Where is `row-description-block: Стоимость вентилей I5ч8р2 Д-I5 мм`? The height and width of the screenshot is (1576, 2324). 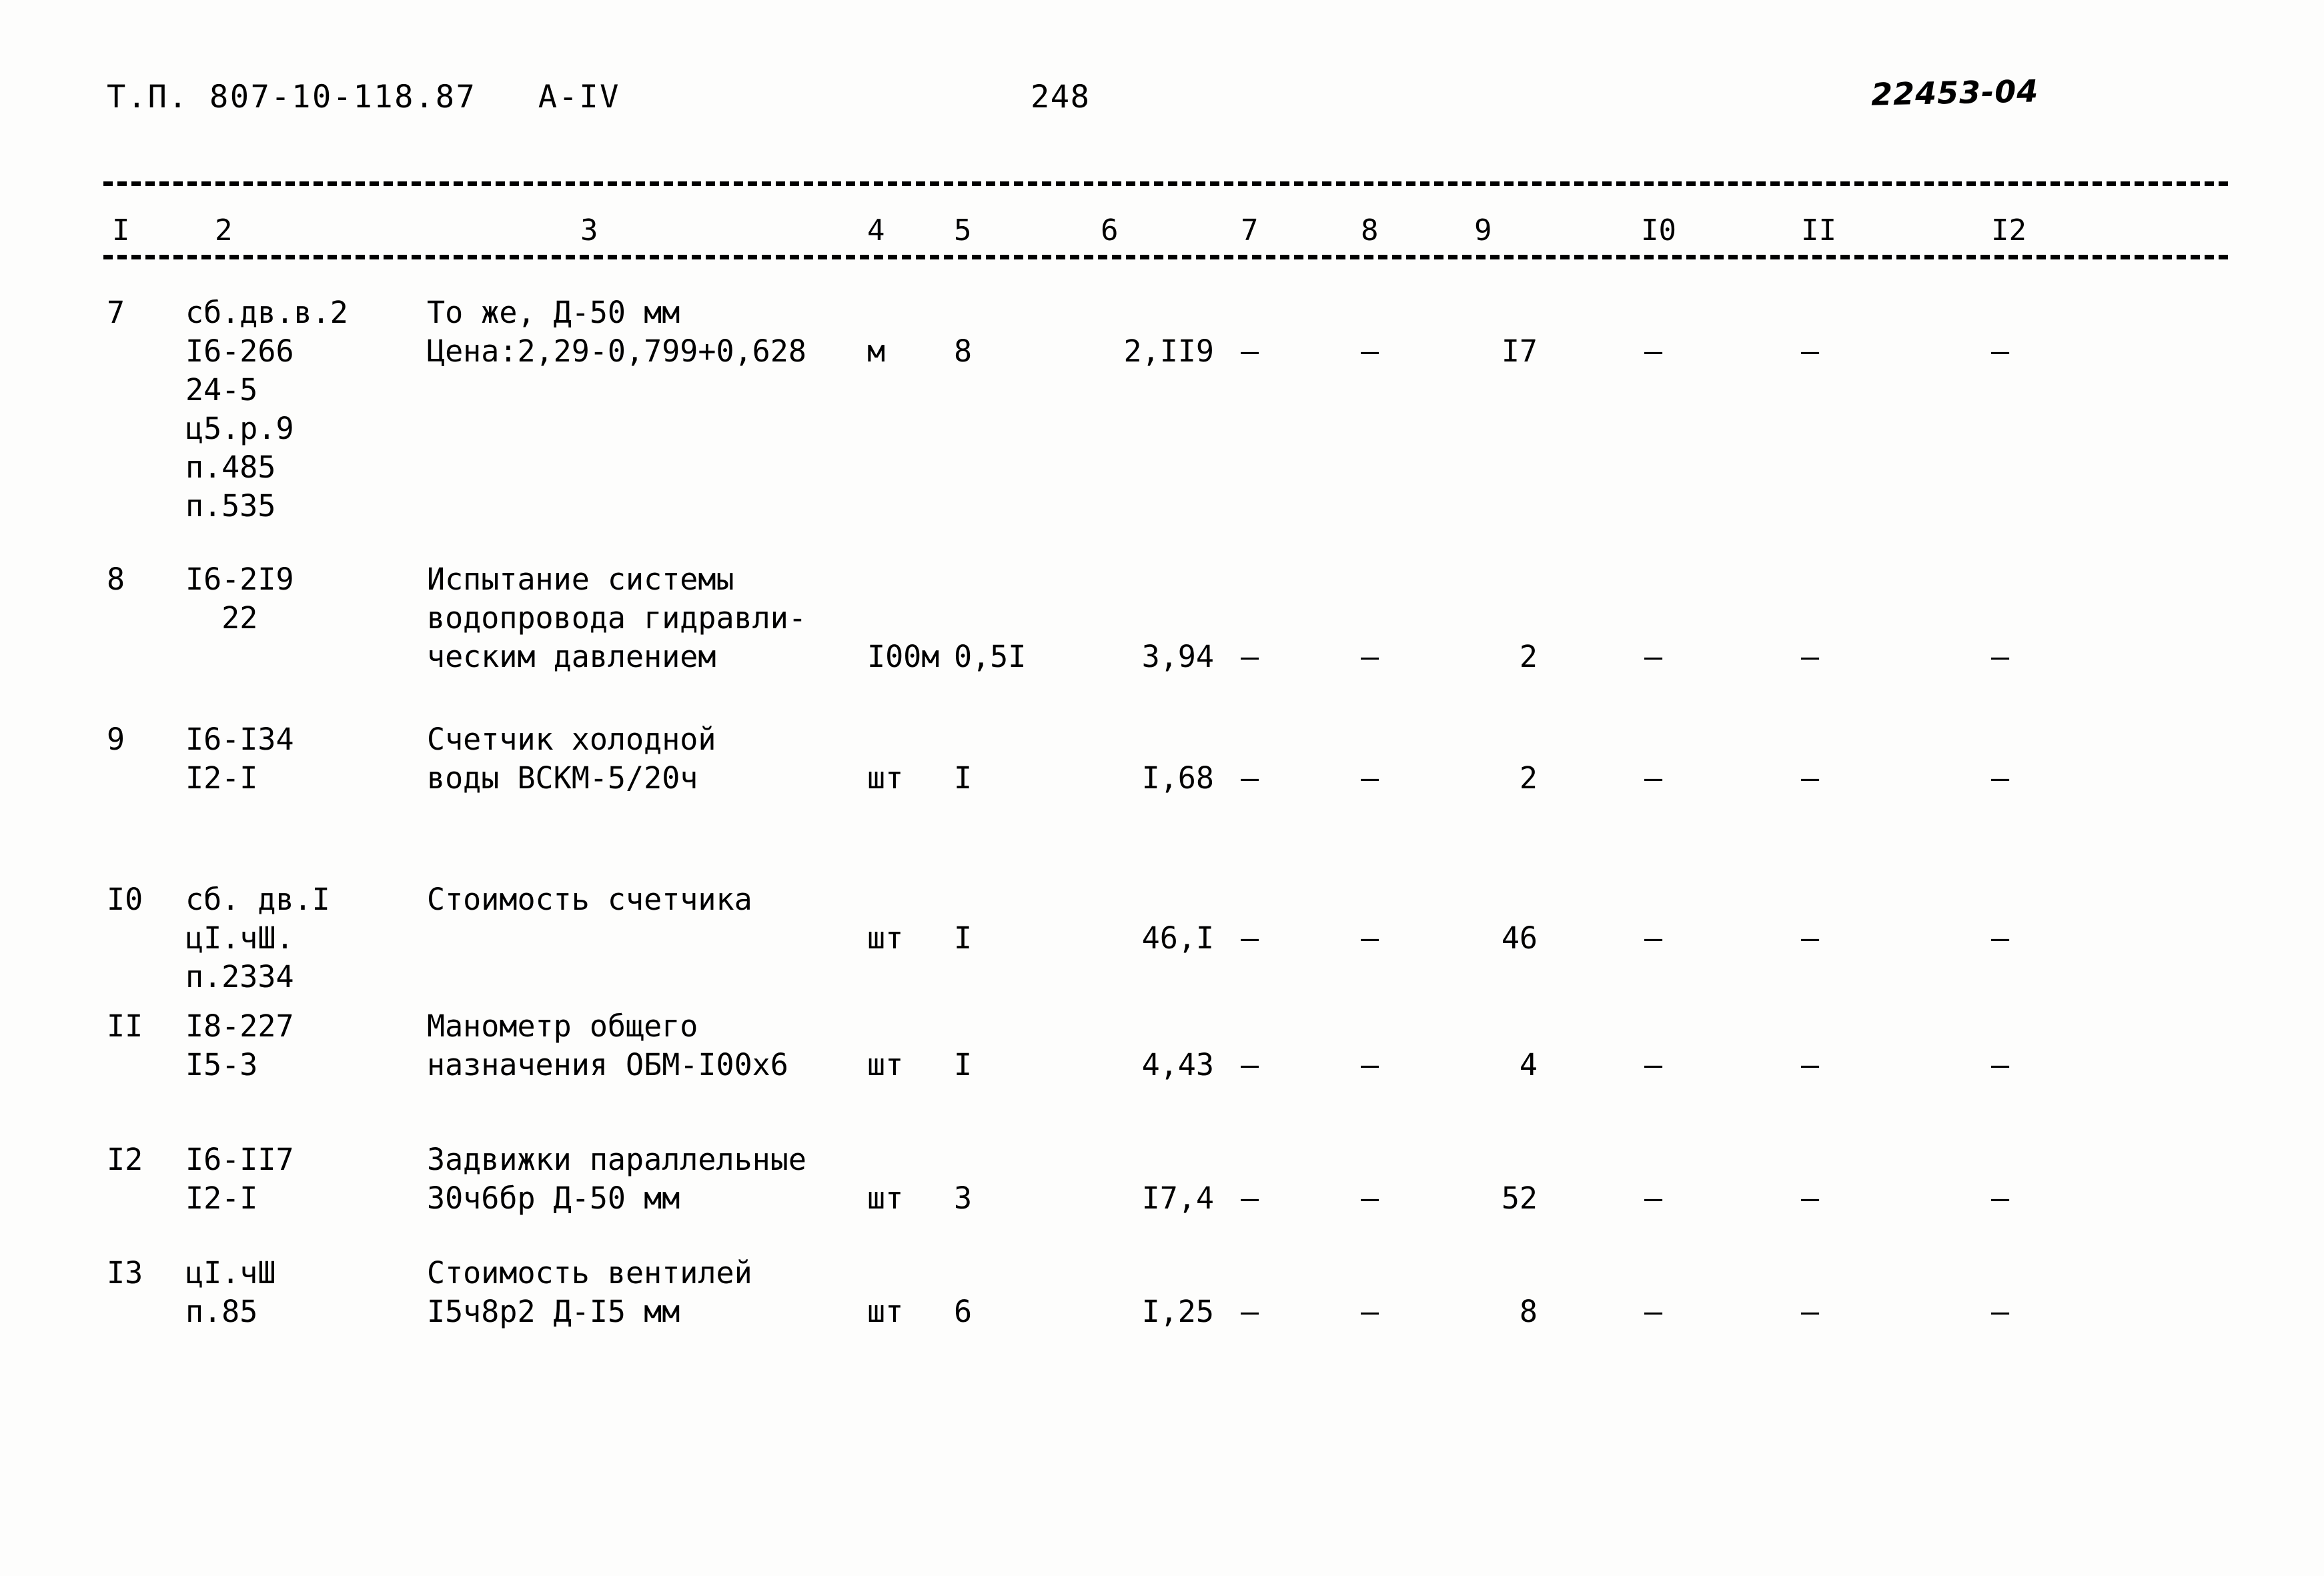 row-description-block: Стоимость вентилей I5ч8р2 Д-I5 мм is located at coordinates (589, 1292).